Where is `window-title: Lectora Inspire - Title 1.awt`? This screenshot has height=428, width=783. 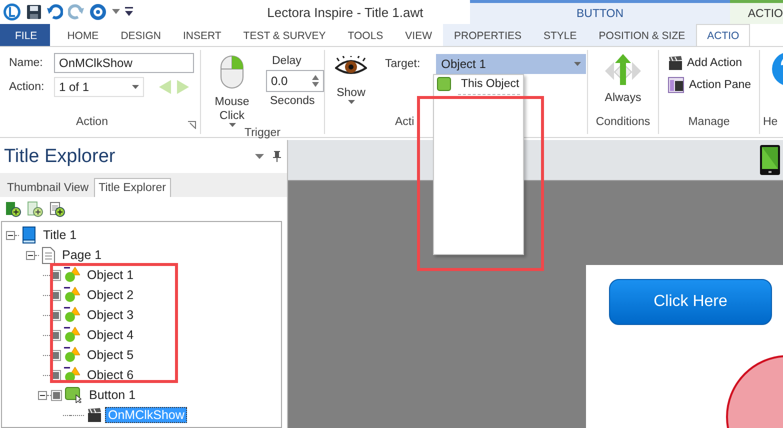 window-title: Lectora Inspire - Title 1.awt is located at coordinates (345, 12).